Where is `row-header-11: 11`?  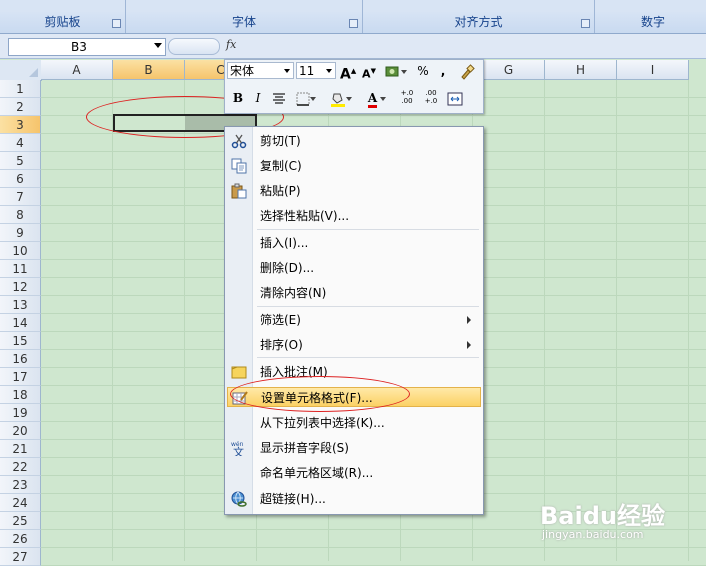 row-header-11: 11 is located at coordinates (20, 269).